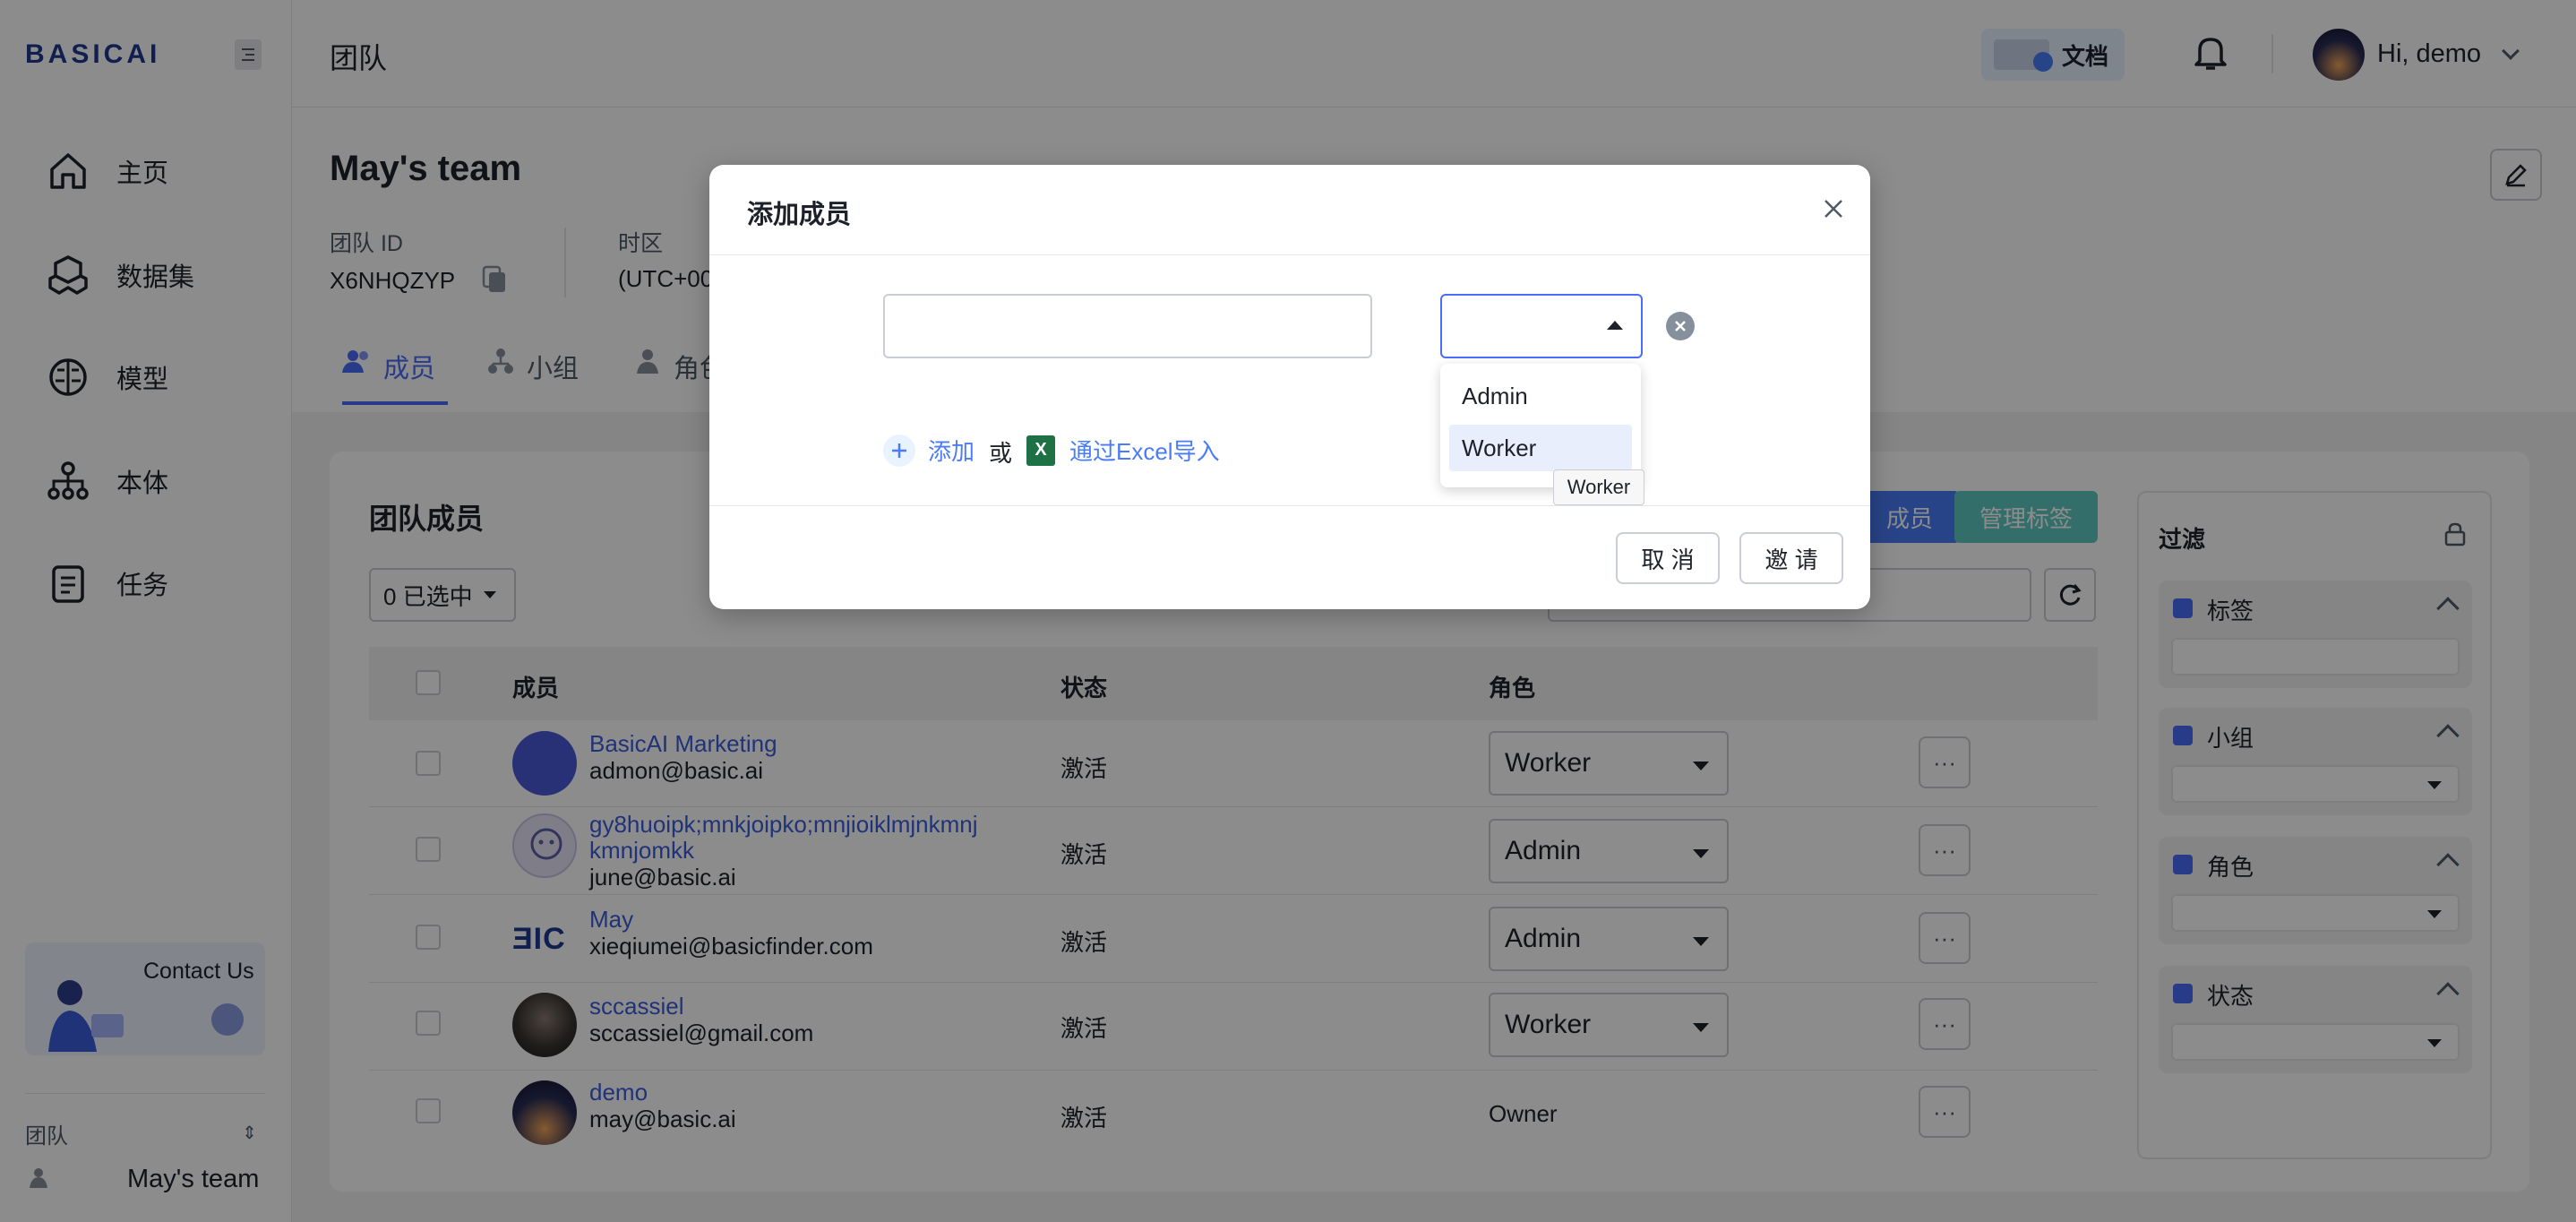  I want to click on add-row-button: 添加, so click(929, 450).